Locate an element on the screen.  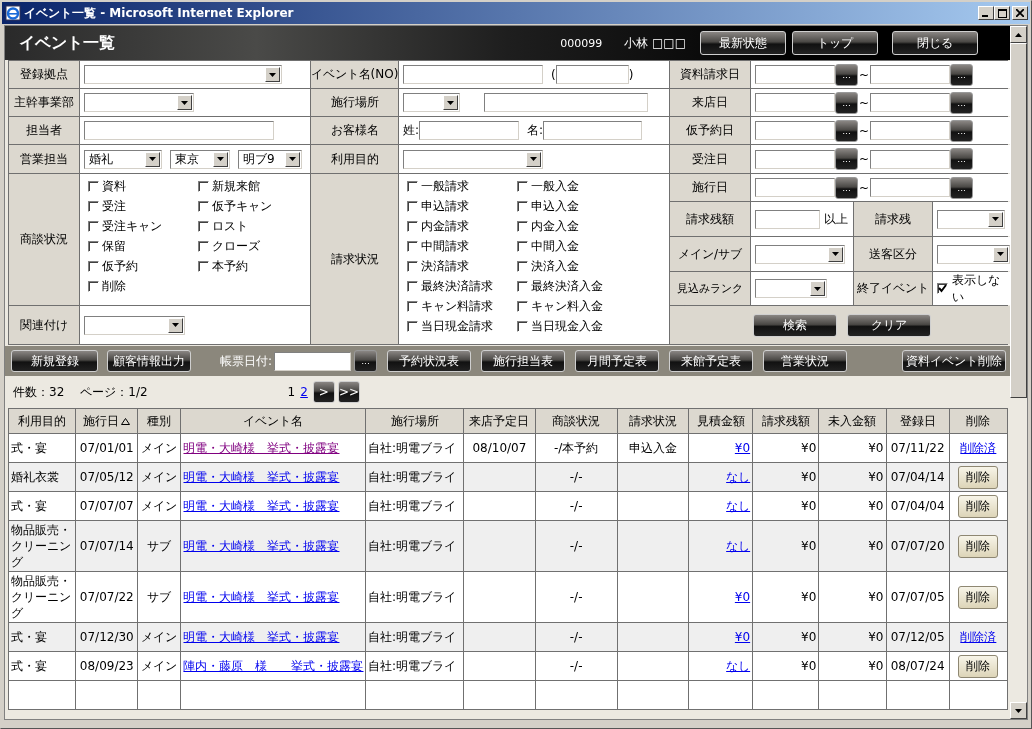
report-button: 営業状況 is located at coordinates (805, 361).